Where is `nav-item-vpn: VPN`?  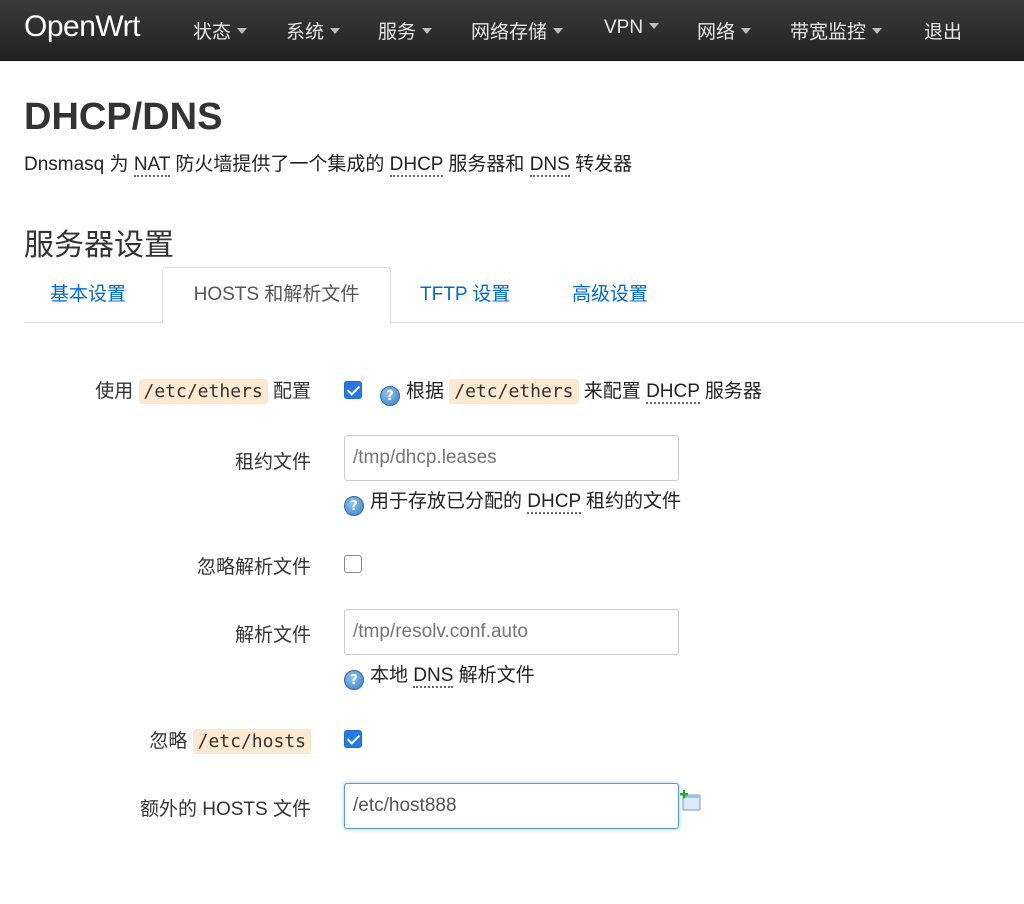 nav-item-vpn: VPN is located at coordinates (632, 28).